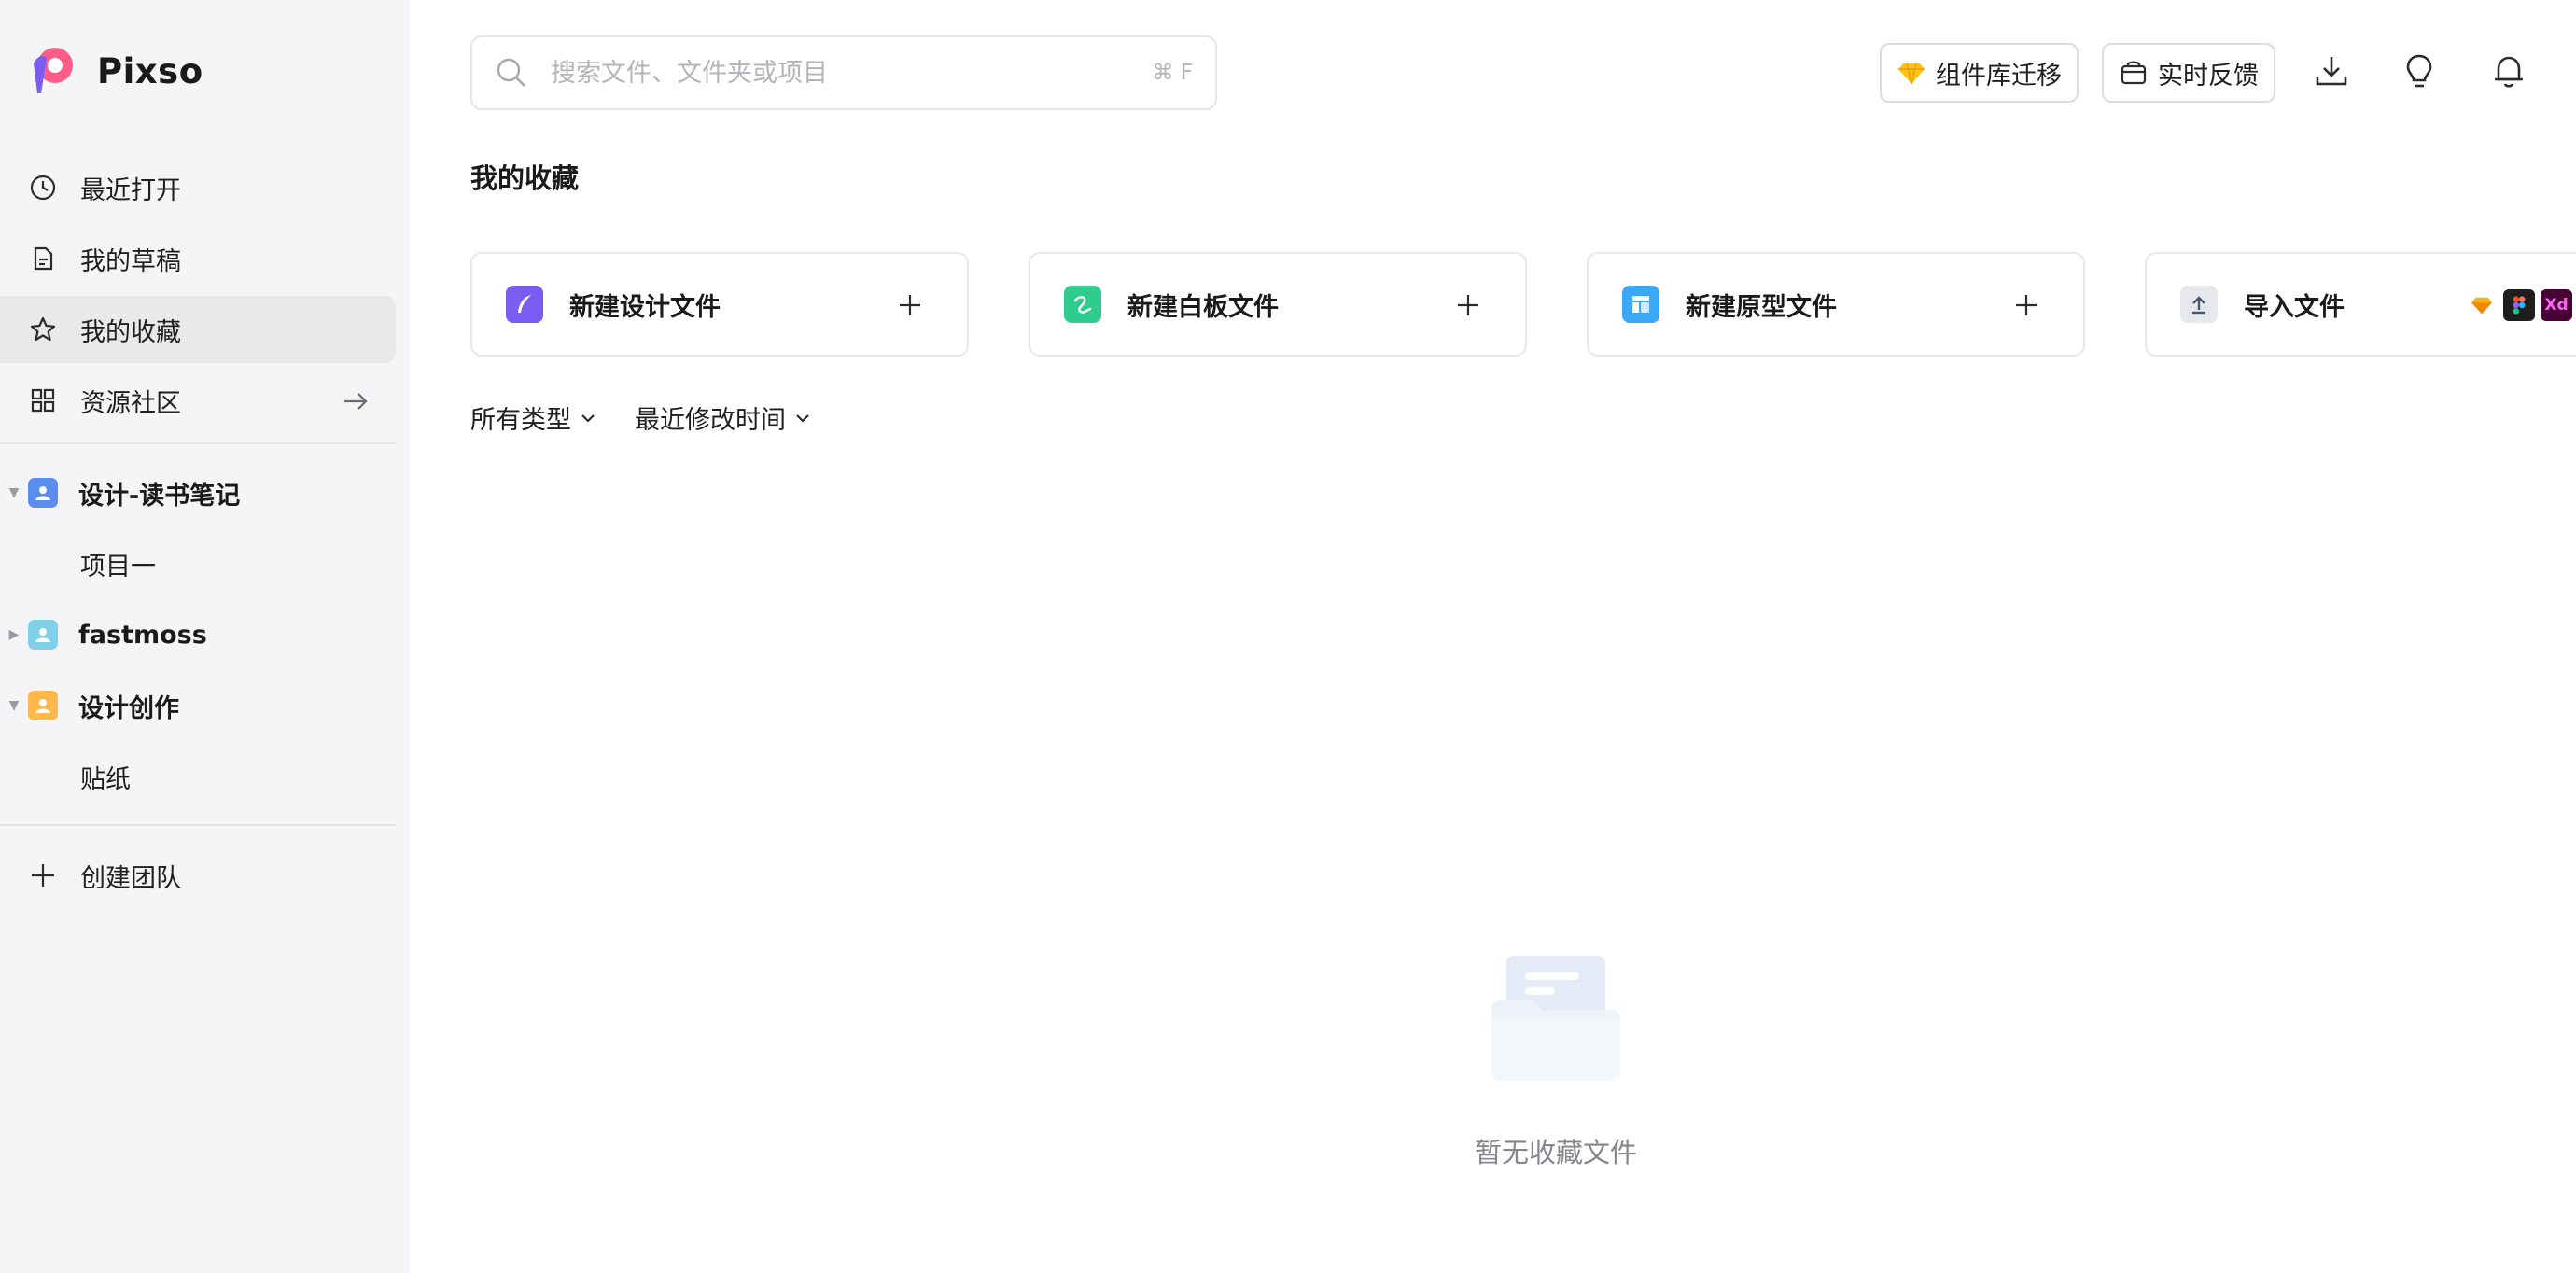 The image size is (2576, 1273). Describe the element at coordinates (198, 705) in the screenshot. I see `team-item: ▼ 设计创作` at that location.